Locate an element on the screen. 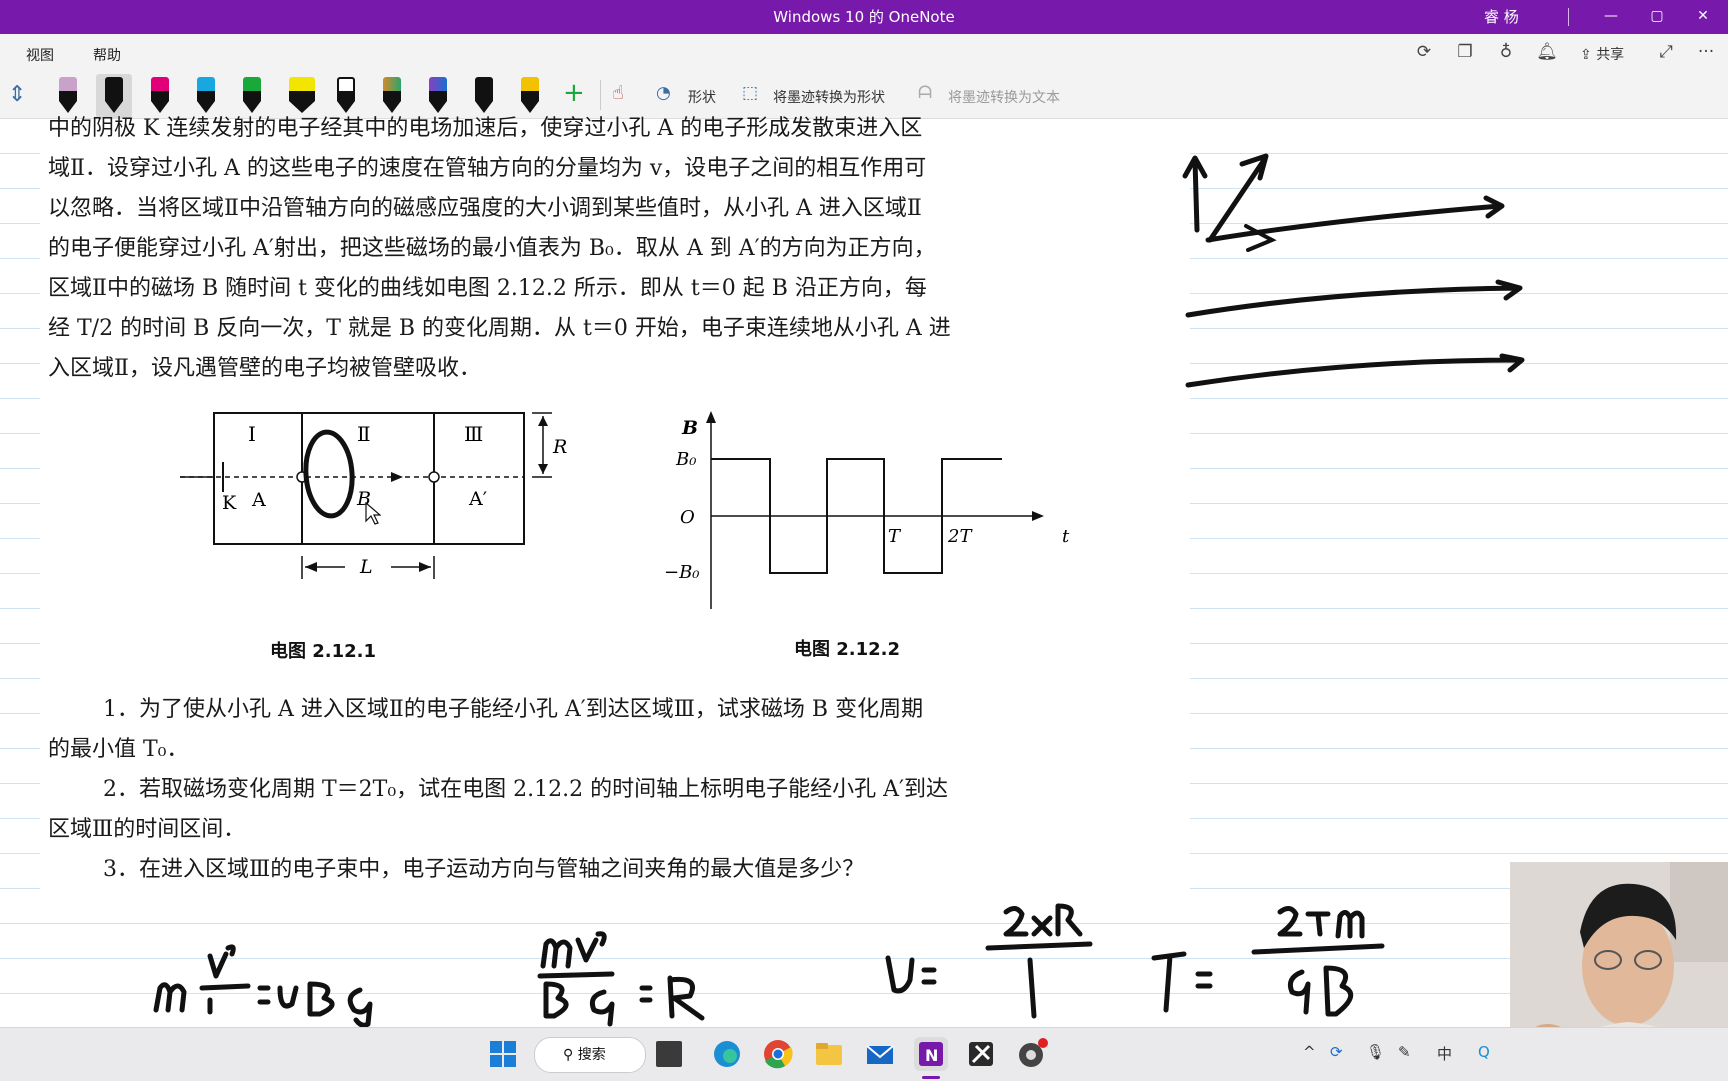 This screenshot has height=1081, width=1728. fig2-t-tick: T is located at coordinates (895, 536).